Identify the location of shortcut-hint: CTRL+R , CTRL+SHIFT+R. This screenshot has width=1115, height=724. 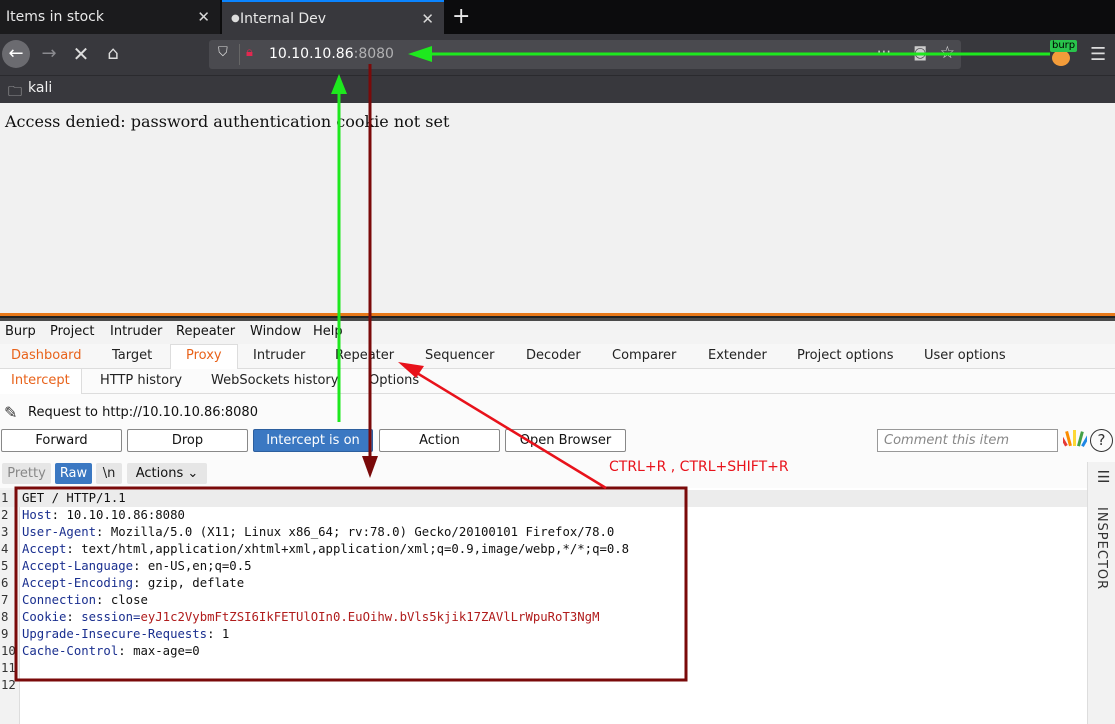
(699, 467).